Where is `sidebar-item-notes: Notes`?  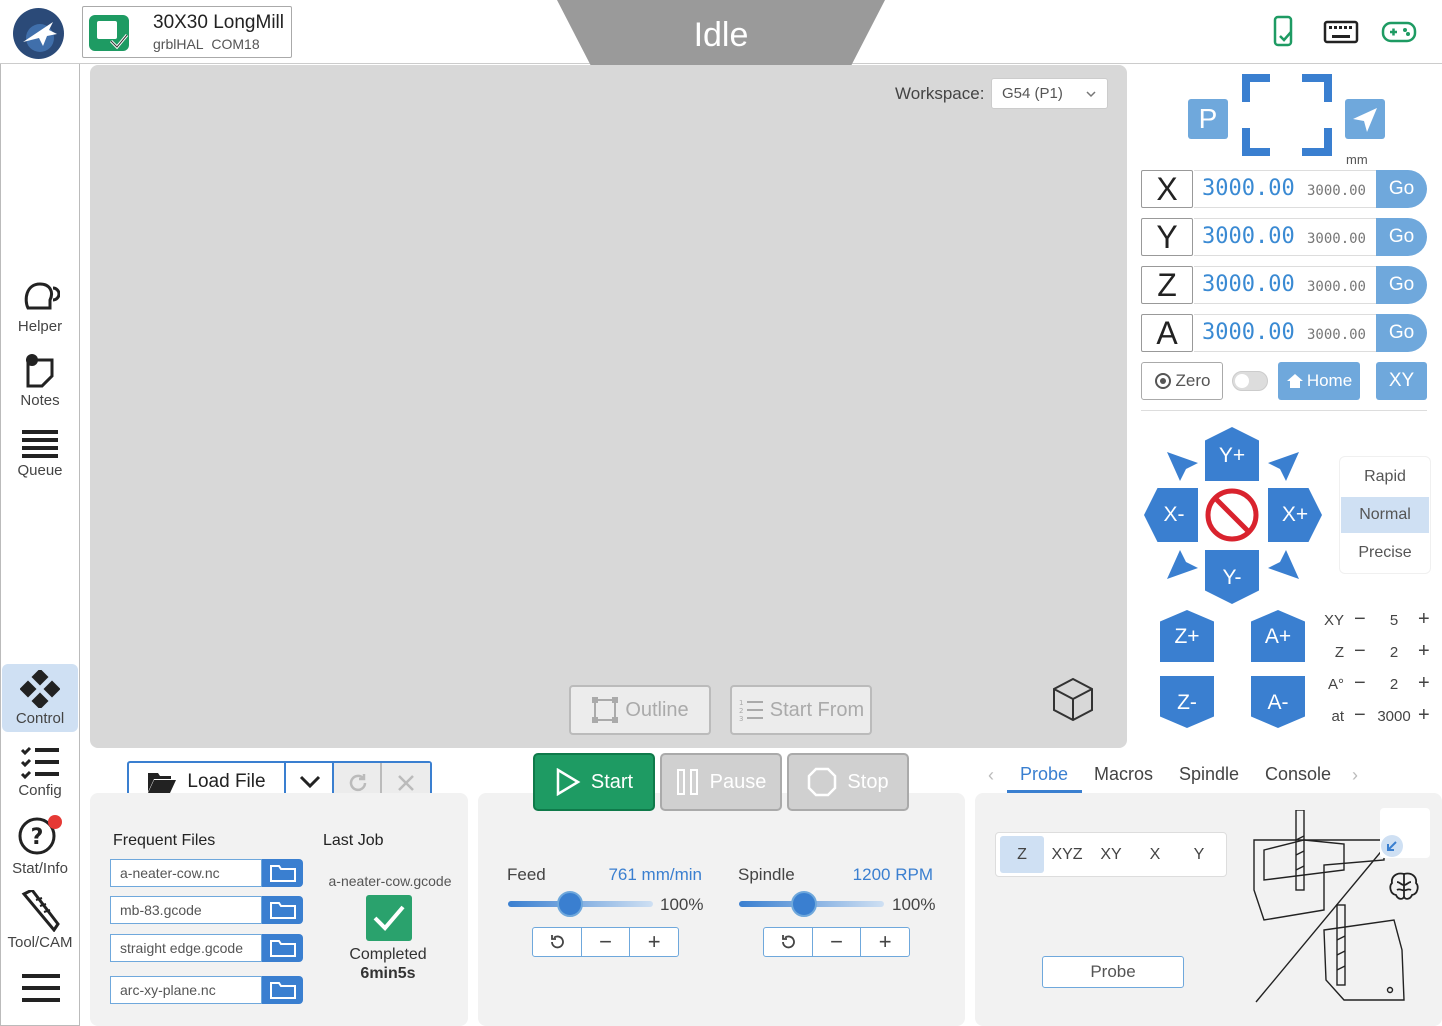 sidebar-item-notes: Notes is located at coordinates (40, 380).